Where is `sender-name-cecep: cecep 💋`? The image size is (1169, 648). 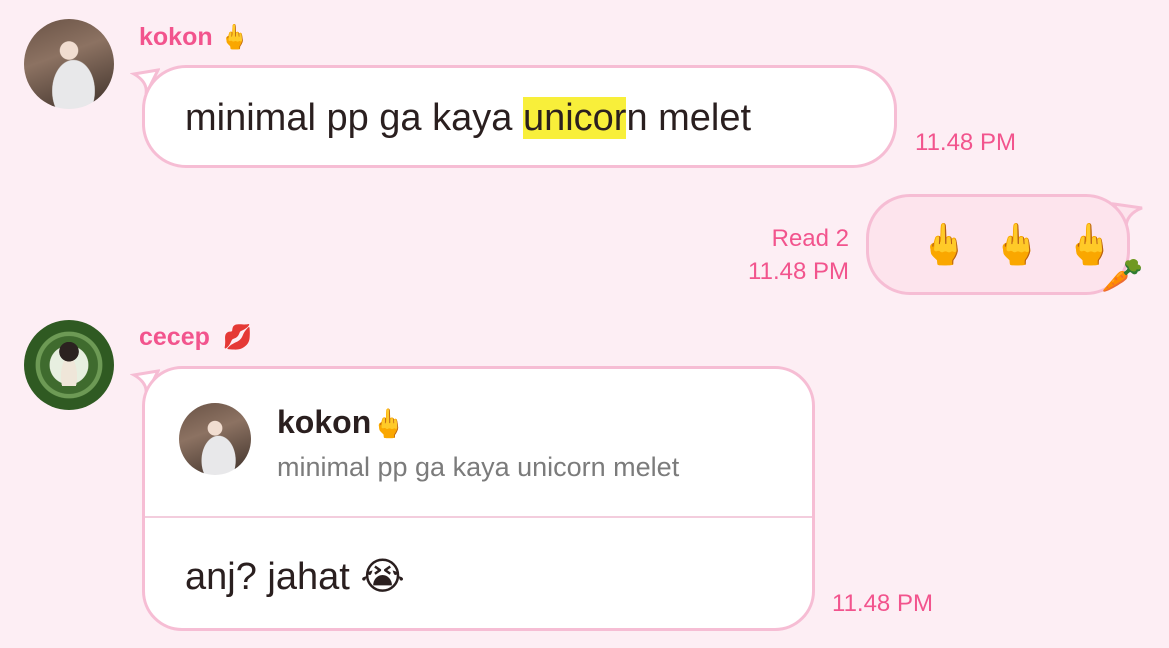 sender-name-cecep: cecep 💋 is located at coordinates (196, 337).